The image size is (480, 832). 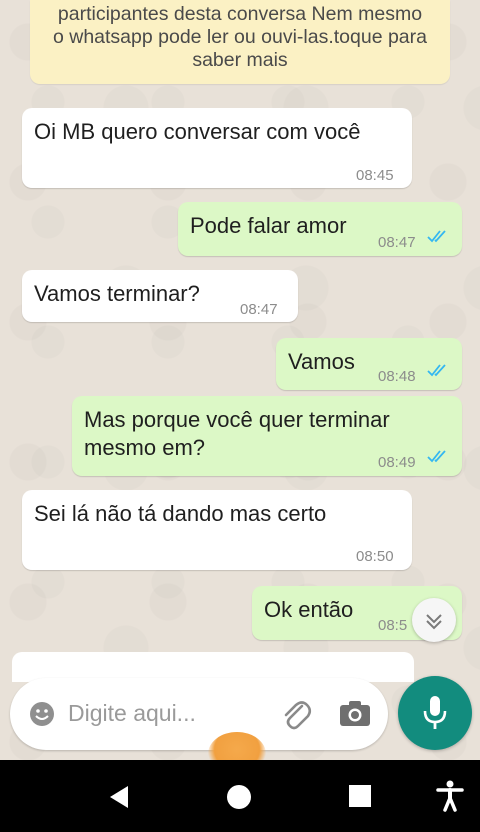 I want to click on scroll-to-bottom-button, so click(x=434, y=620).